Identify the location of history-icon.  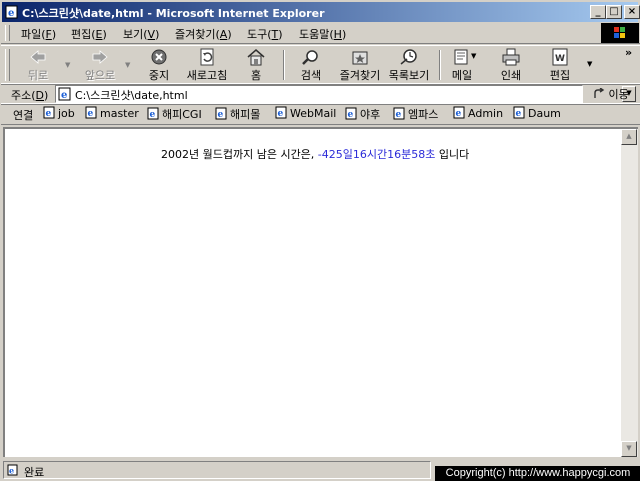
(408, 57).